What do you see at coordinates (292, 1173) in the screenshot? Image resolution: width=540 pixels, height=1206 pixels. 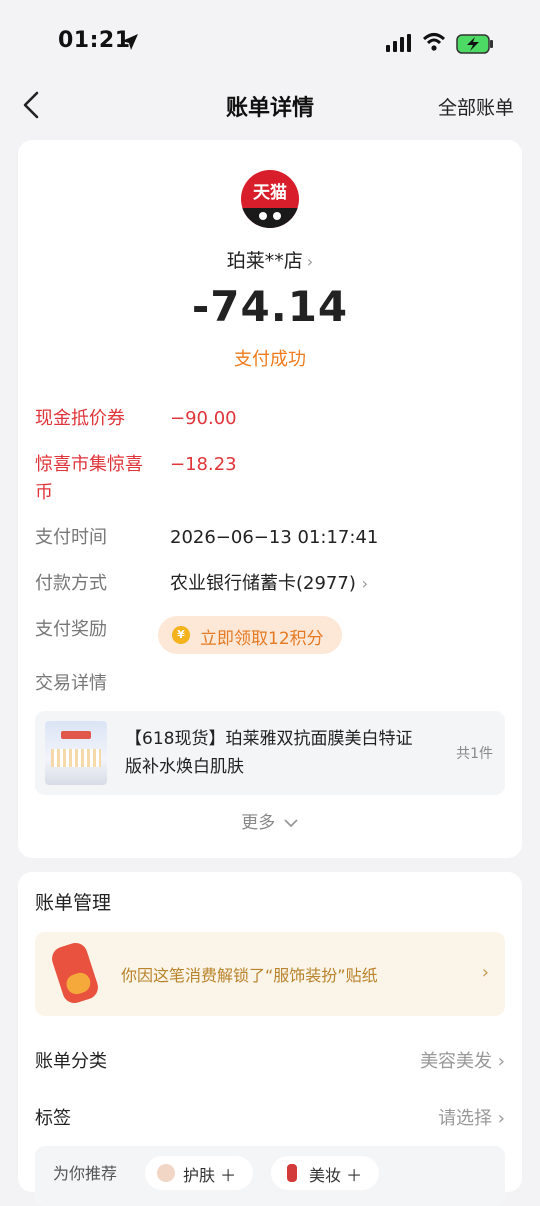 I see `lipstick-icon` at bounding box center [292, 1173].